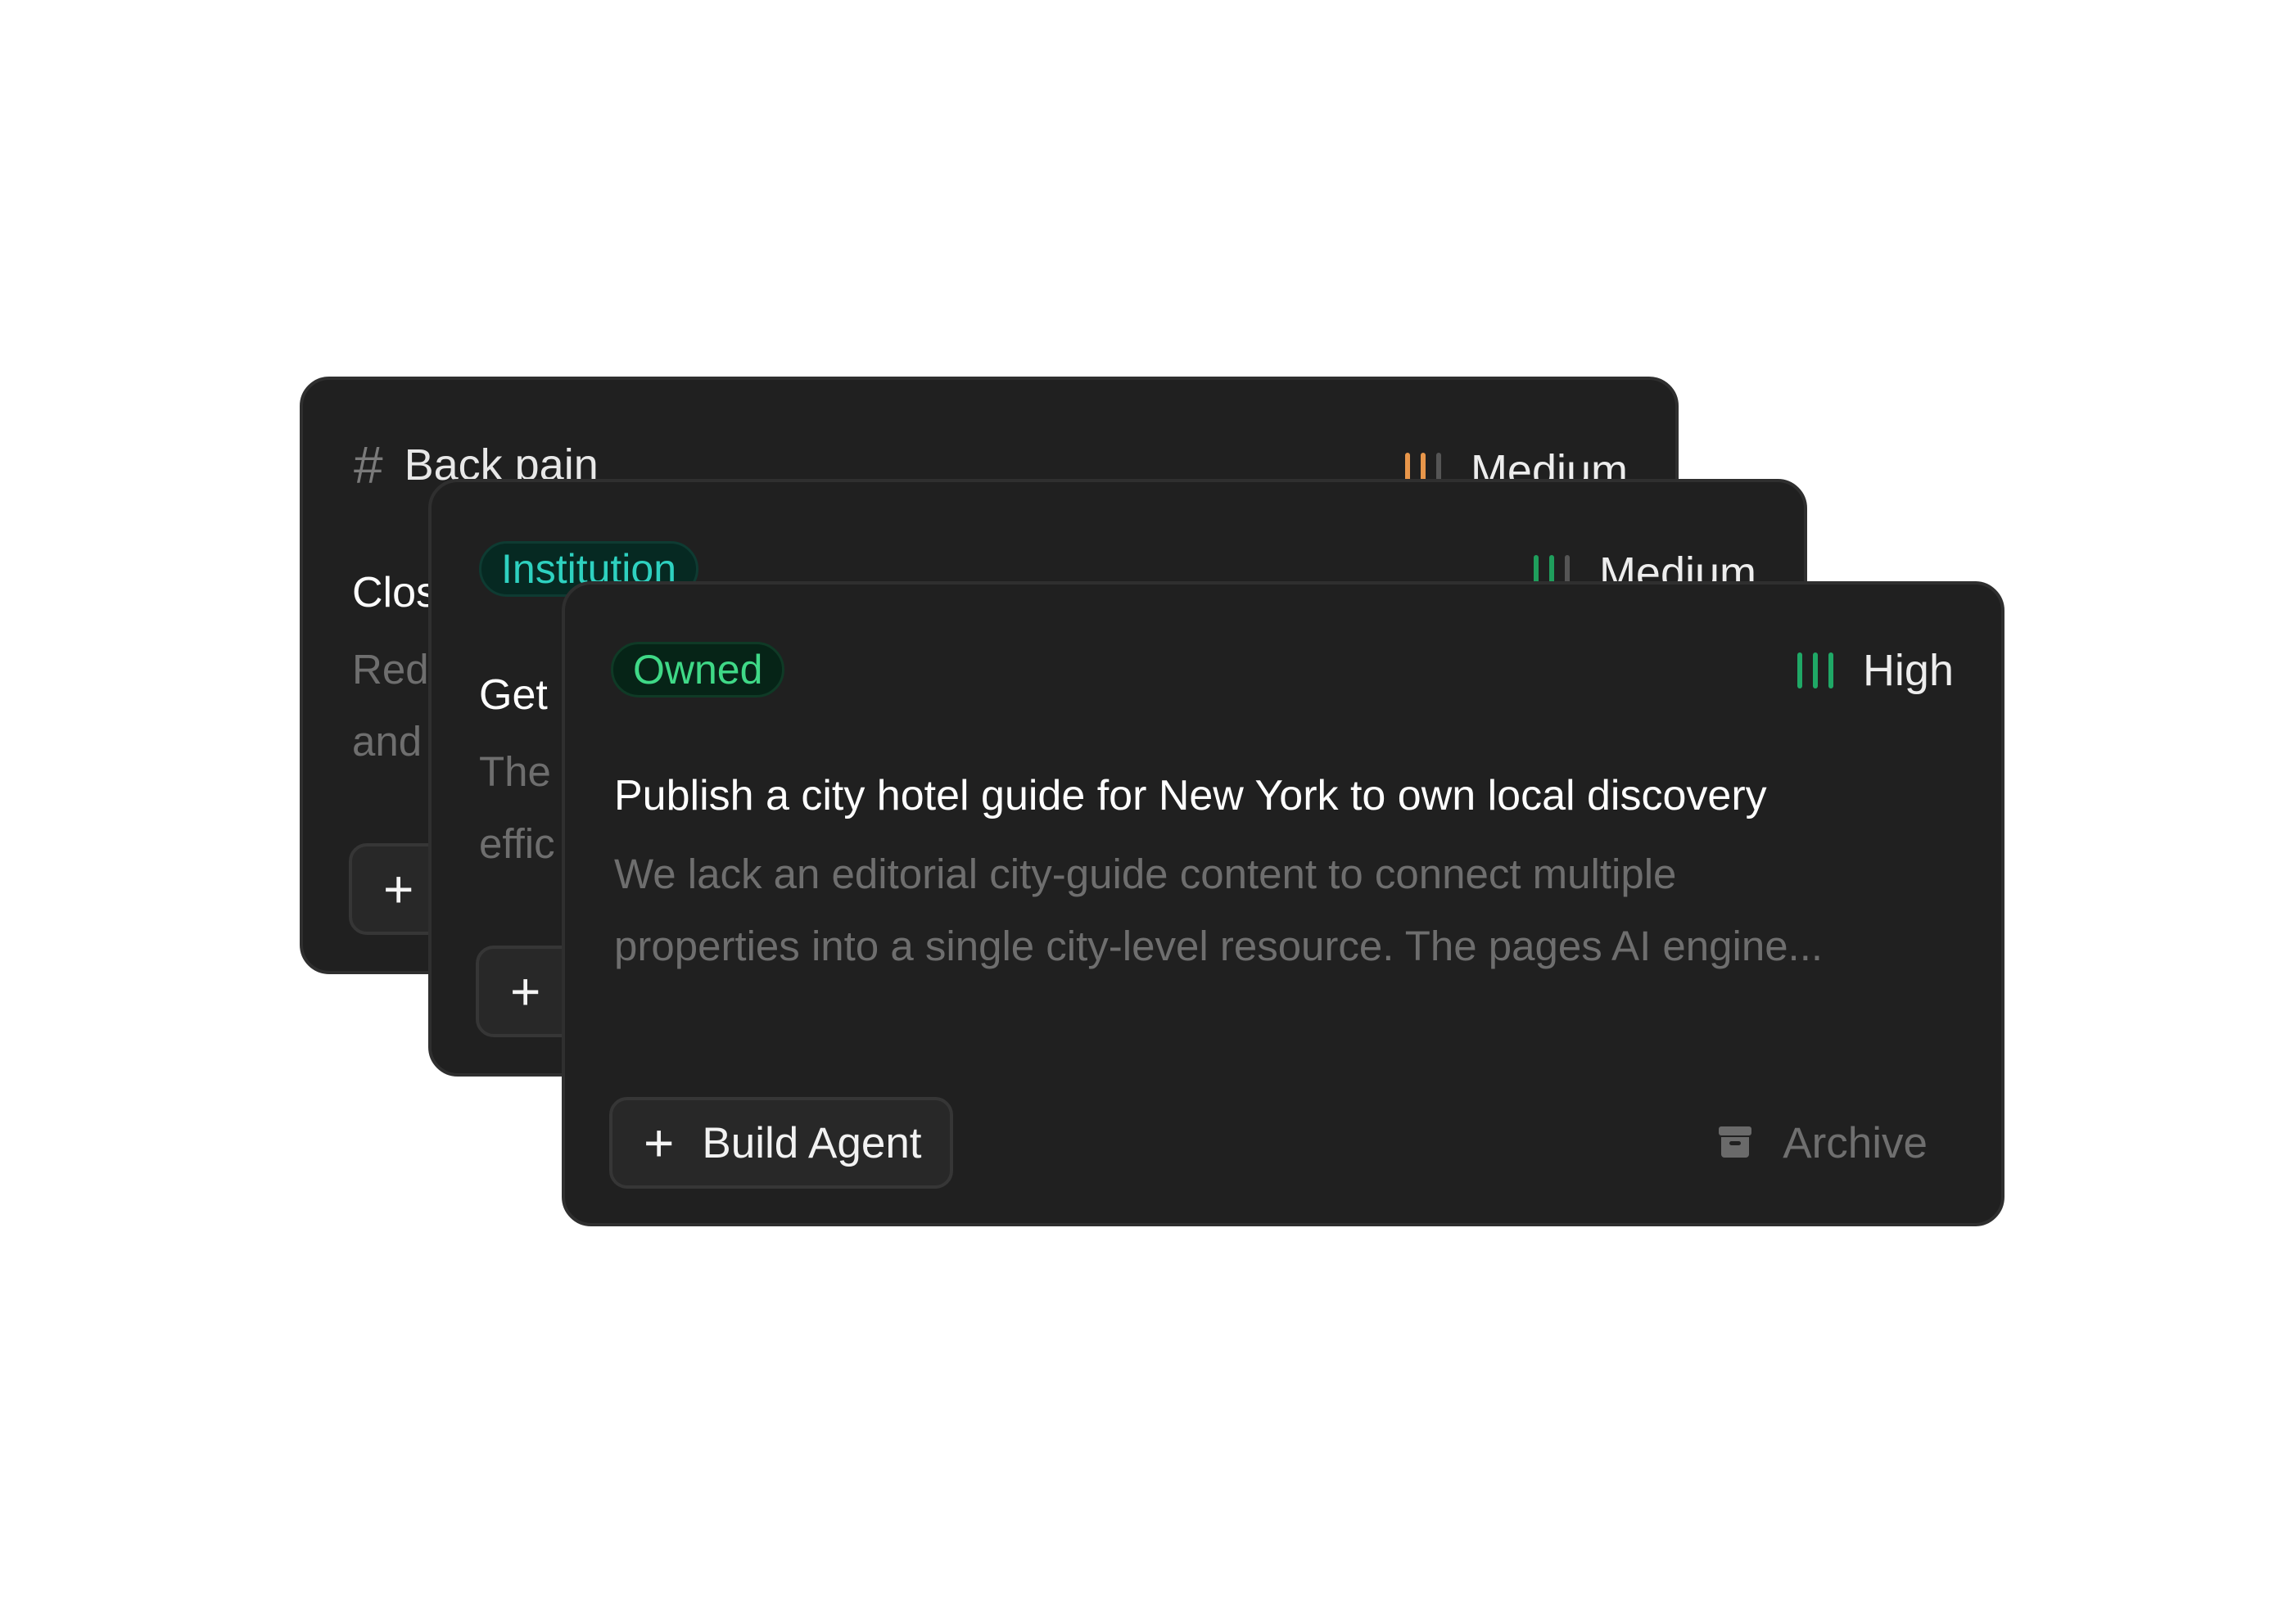 This screenshot has width=2296, height=1598. I want to click on priority-bars-icon, so click(1815, 670).